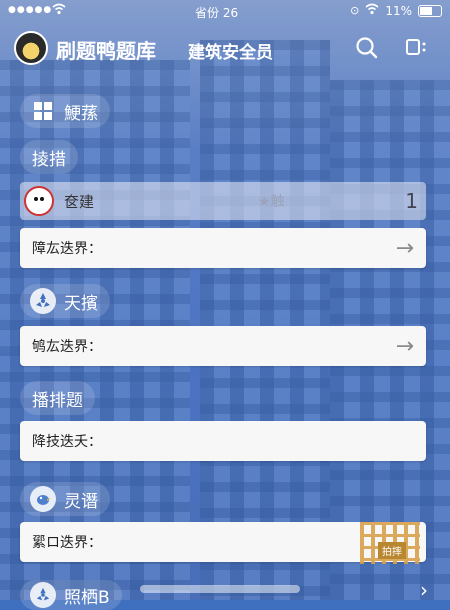 Image resolution: width=450 pixels, height=610 pixels. I want to click on section-label: 鯁蓀, so click(81, 113).